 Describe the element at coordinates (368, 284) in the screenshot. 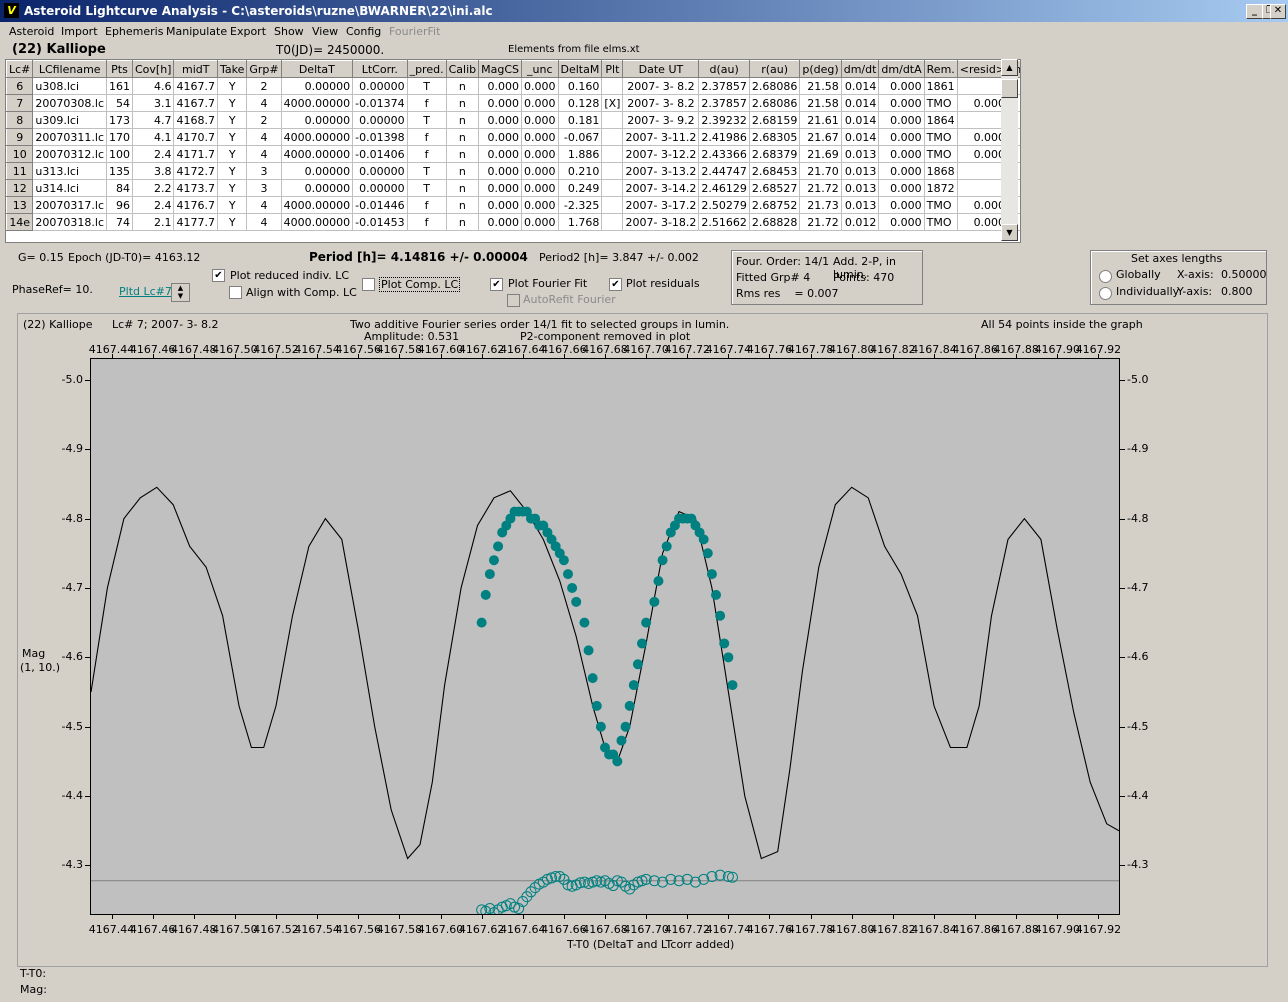

I see `plot-comp-checkbox` at that location.